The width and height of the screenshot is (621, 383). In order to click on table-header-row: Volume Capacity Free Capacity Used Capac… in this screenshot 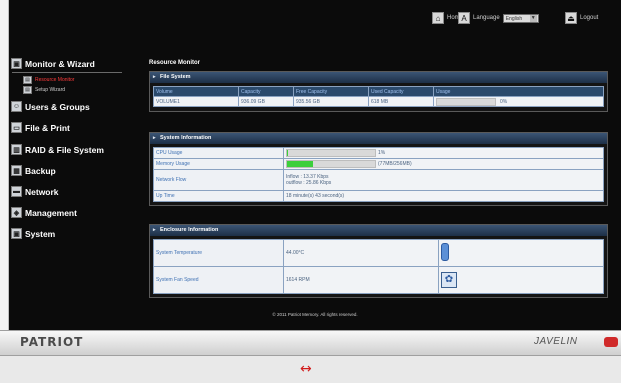, I will do `click(378, 91)`.